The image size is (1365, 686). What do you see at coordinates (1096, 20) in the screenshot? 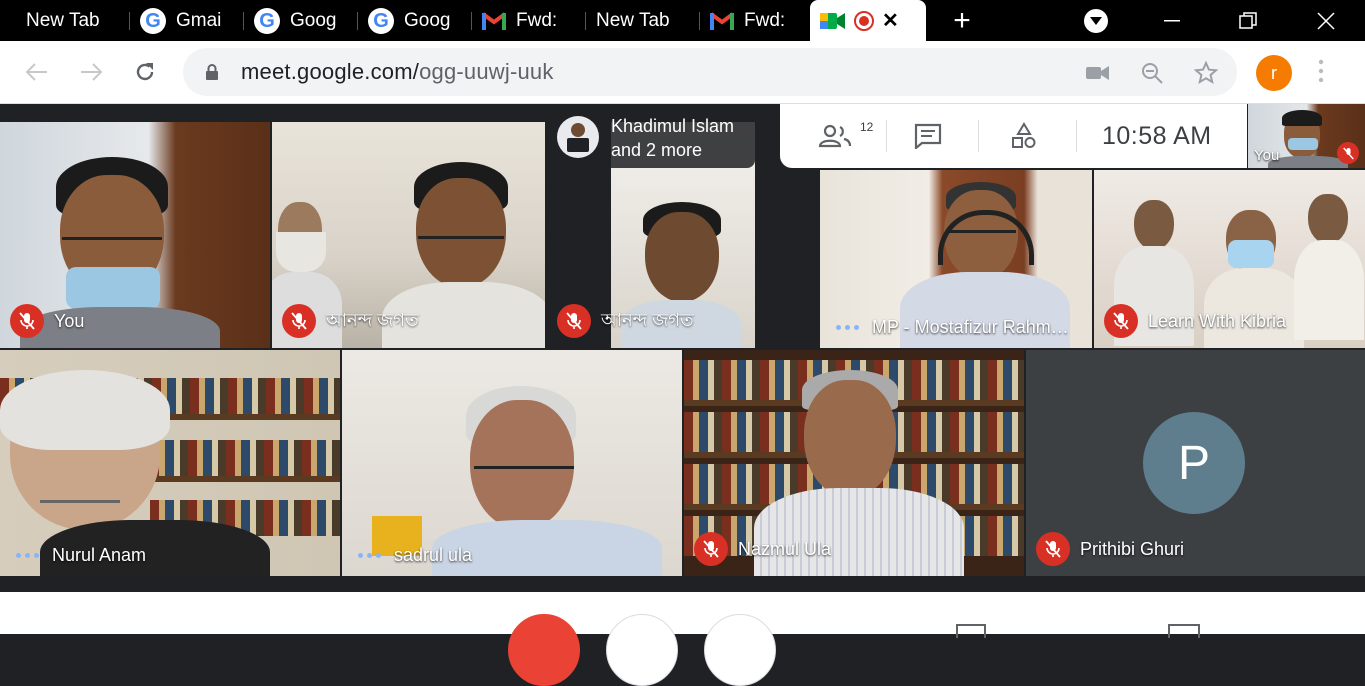
I see `tab-search-icon` at bounding box center [1096, 20].